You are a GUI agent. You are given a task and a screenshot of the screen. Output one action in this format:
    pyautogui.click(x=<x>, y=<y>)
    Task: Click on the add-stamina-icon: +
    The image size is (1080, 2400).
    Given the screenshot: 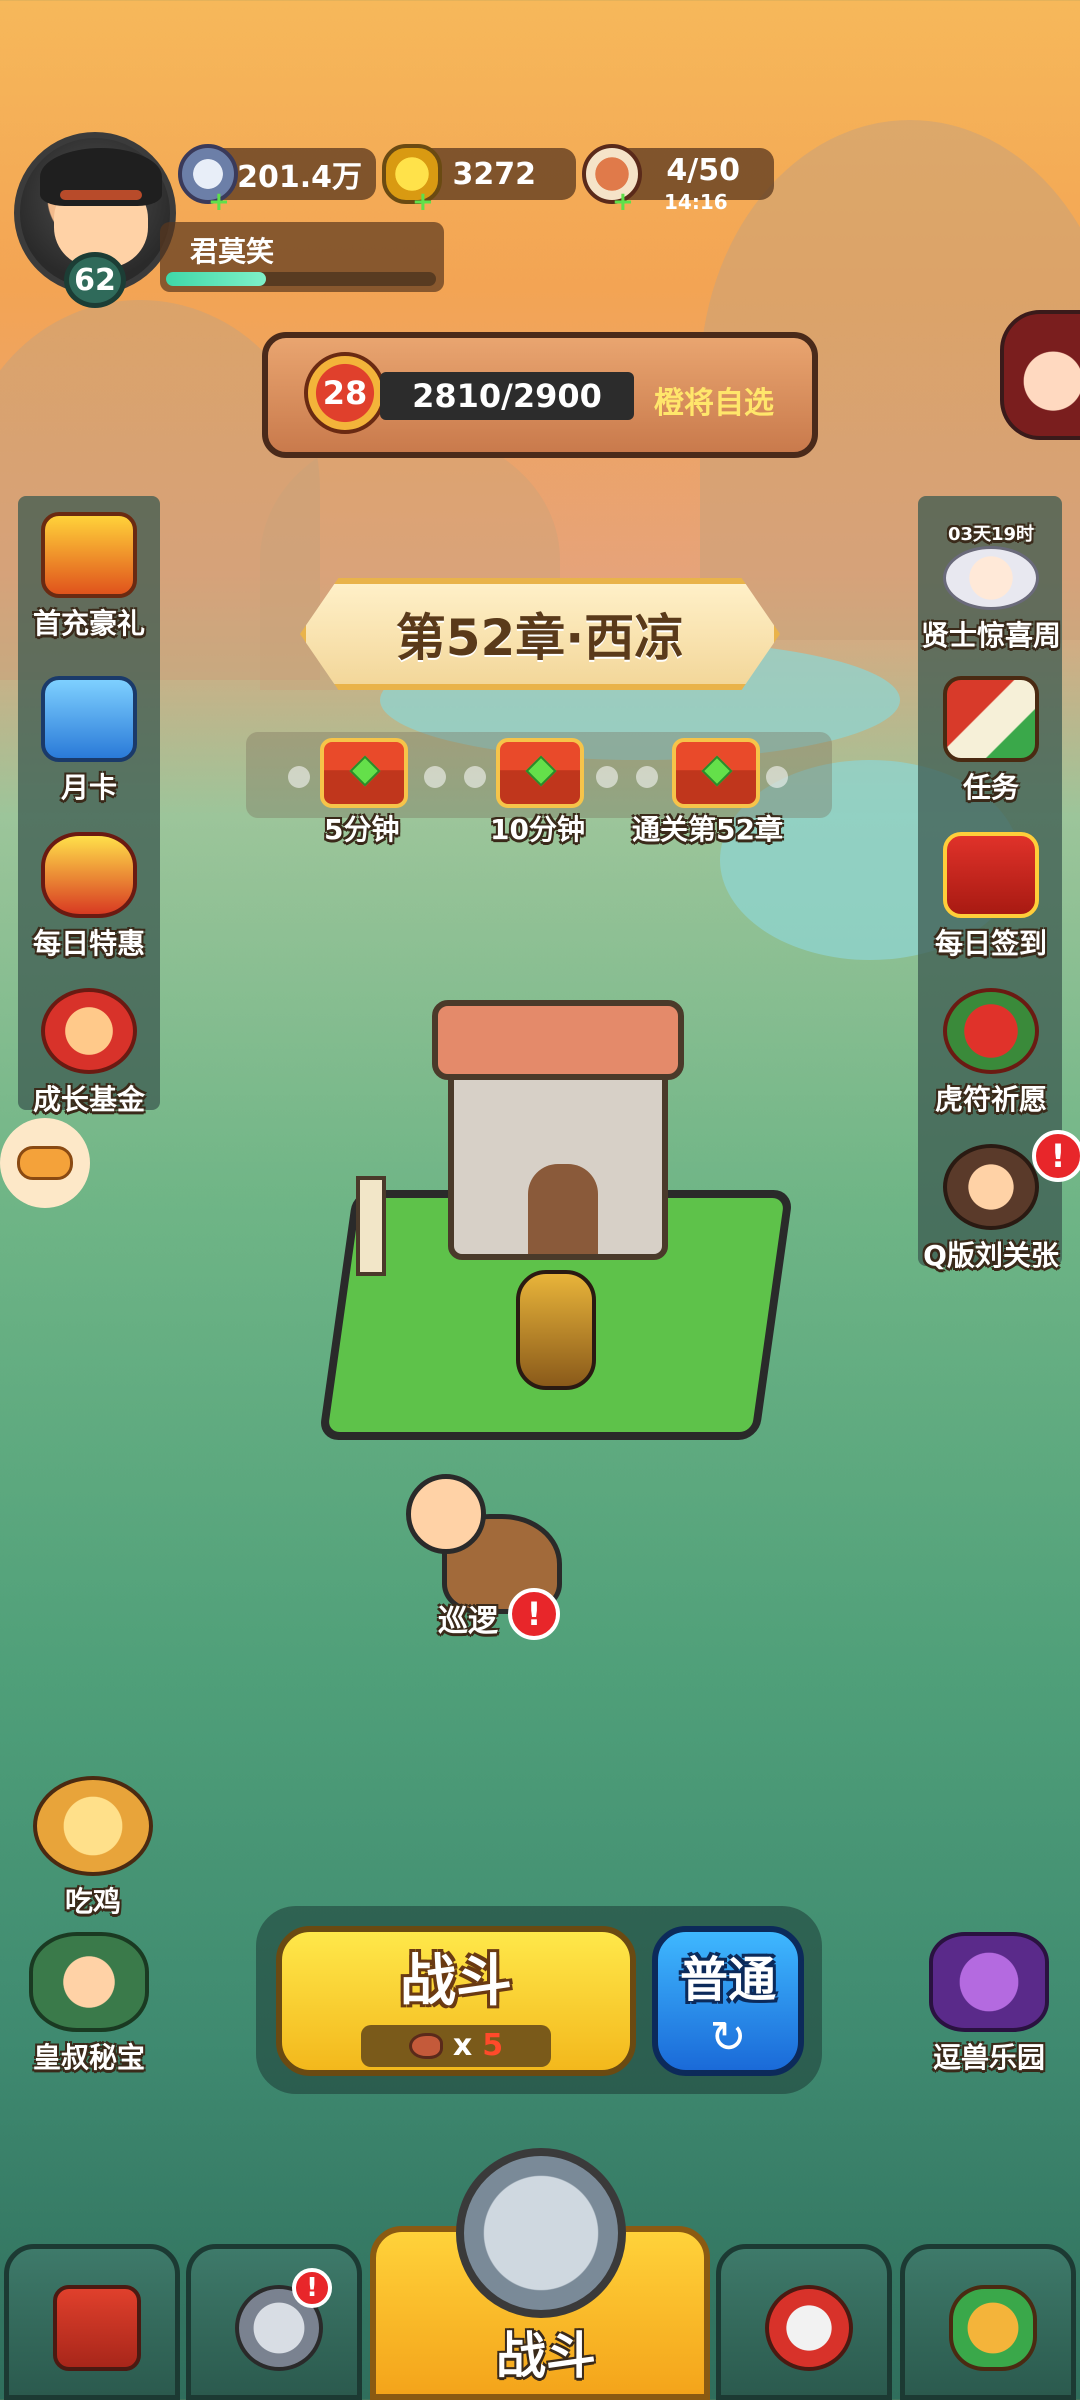 What is the action you would take?
    pyautogui.click(x=623, y=202)
    